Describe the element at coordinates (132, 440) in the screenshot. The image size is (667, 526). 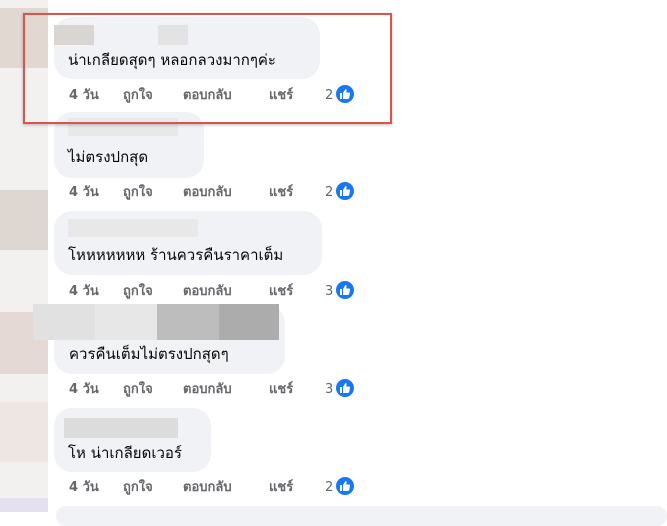
I see `comment-bubble: โห น่าเกลียดเวอร์` at that location.